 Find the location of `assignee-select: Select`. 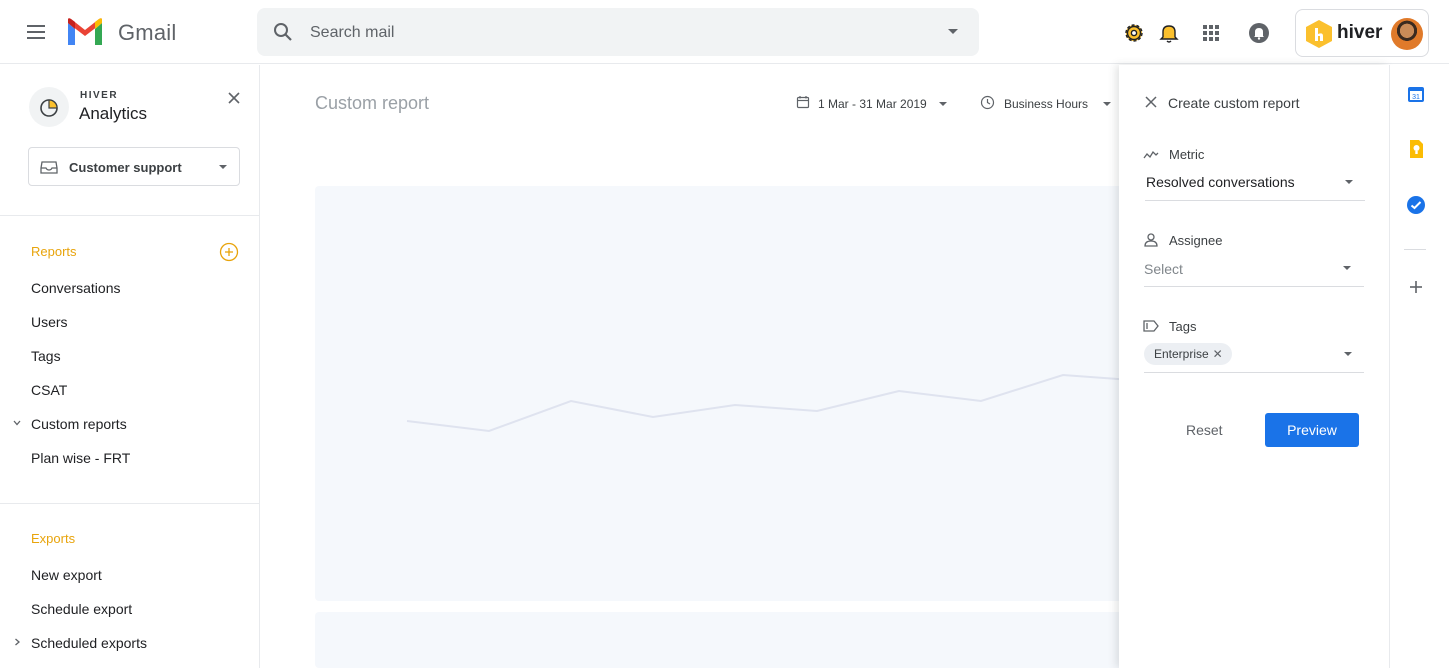

assignee-select: Select is located at coordinates (1254, 270).